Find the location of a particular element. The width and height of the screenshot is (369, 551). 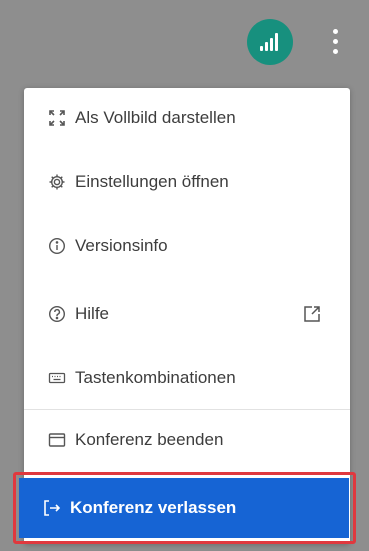

menu-item-help: Hilfe is located at coordinates (187, 314).